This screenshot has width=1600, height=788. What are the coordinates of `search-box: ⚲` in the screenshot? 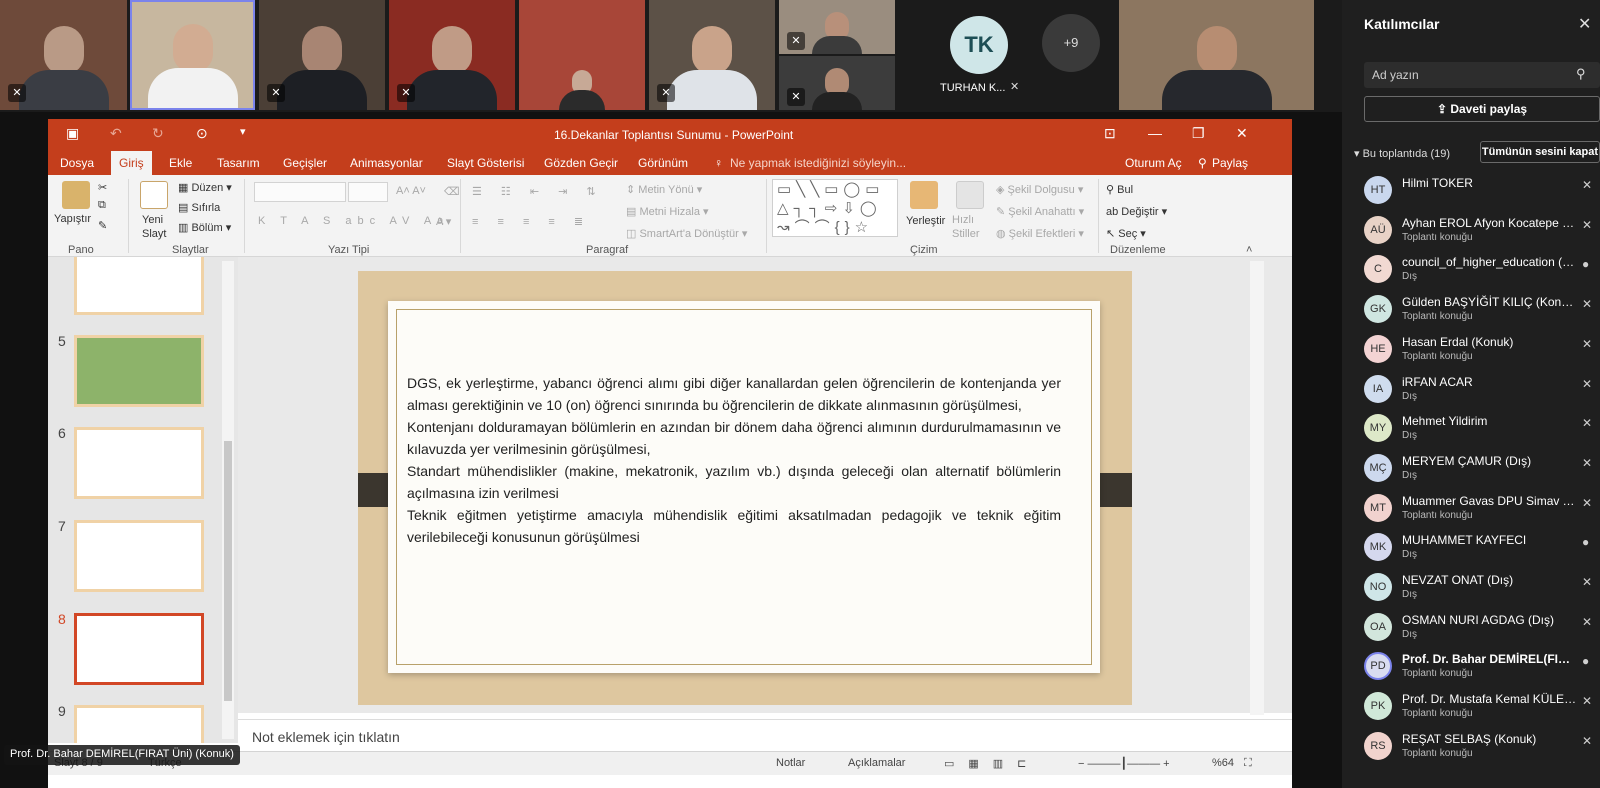 It's located at (1482, 75).